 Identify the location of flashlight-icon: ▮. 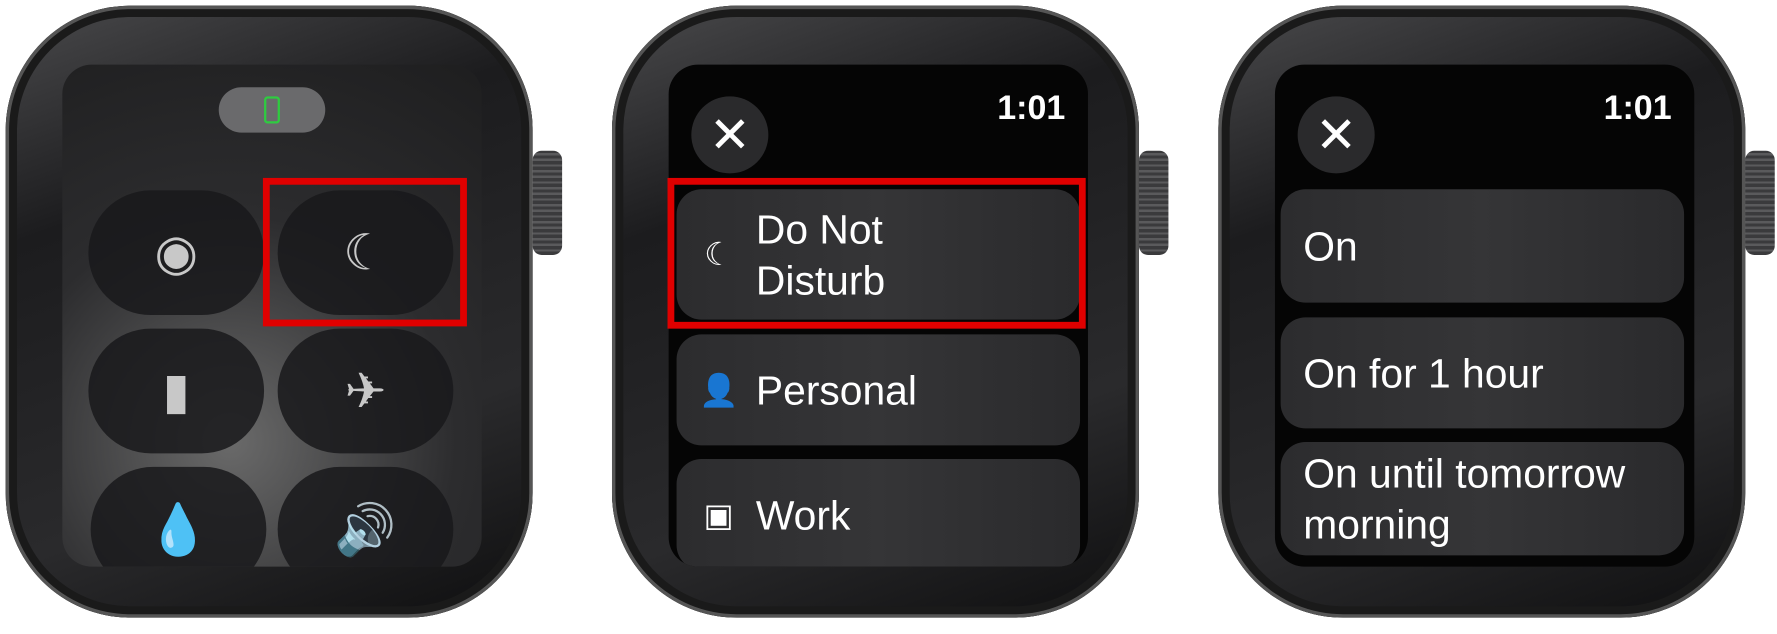
(176, 391).